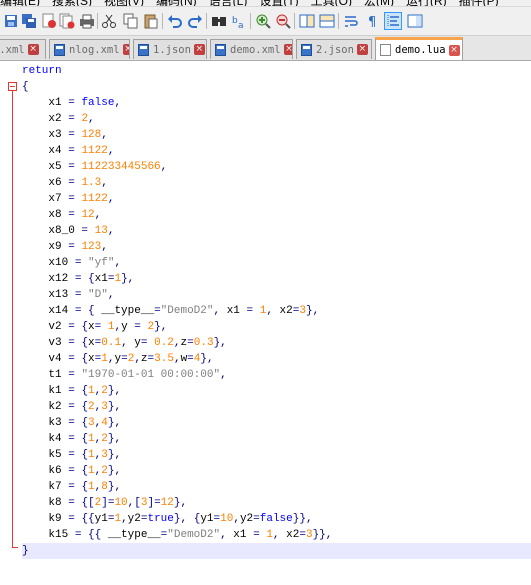 Image resolution: width=531 pixels, height=585 pixels. What do you see at coordinates (42, 71) in the screenshot?
I see `code-line: return` at bounding box center [42, 71].